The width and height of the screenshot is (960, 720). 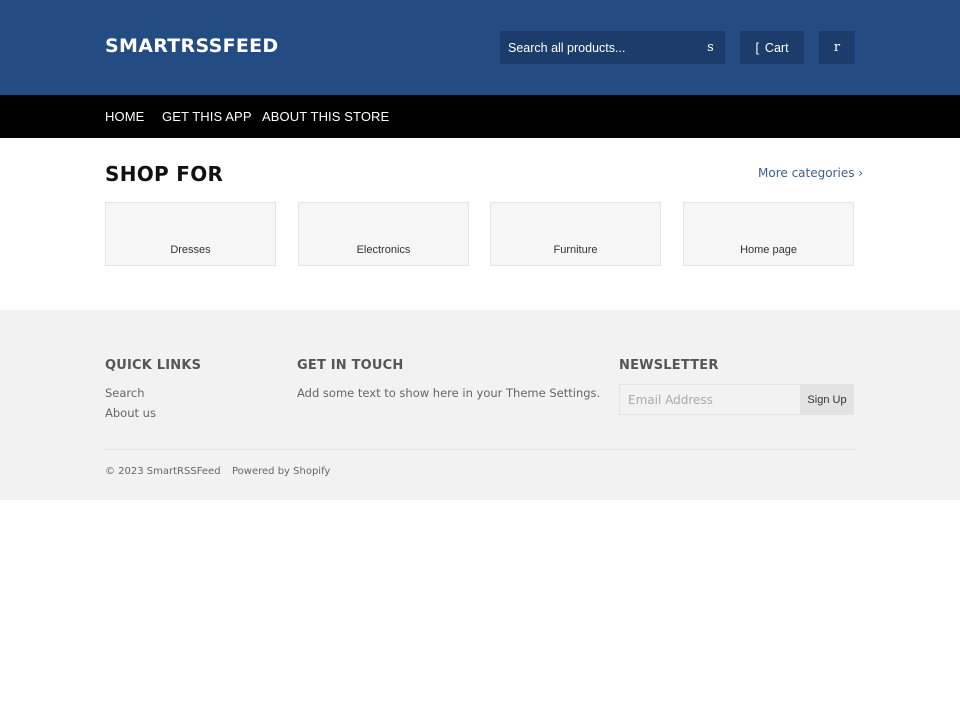 What do you see at coordinates (827, 399) in the screenshot?
I see `sign-up-button: Sign Up` at bounding box center [827, 399].